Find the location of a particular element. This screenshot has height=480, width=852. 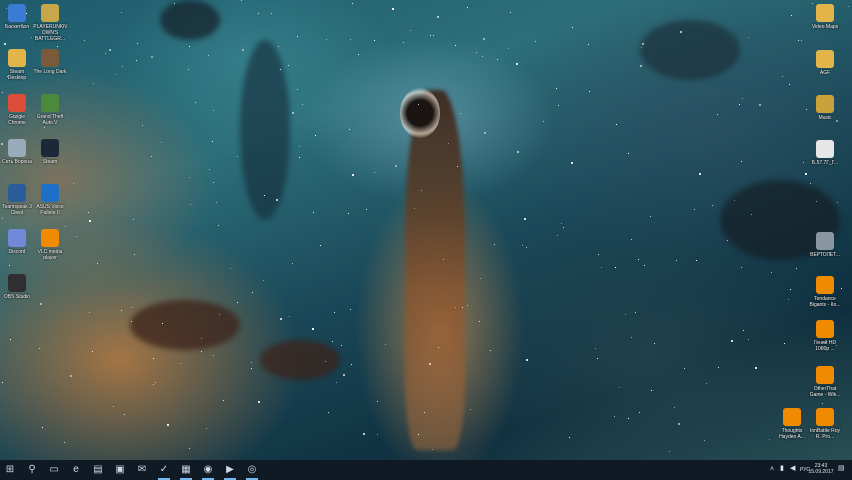

desktop-icon: Google Chrome is located at coordinates (17, 110).